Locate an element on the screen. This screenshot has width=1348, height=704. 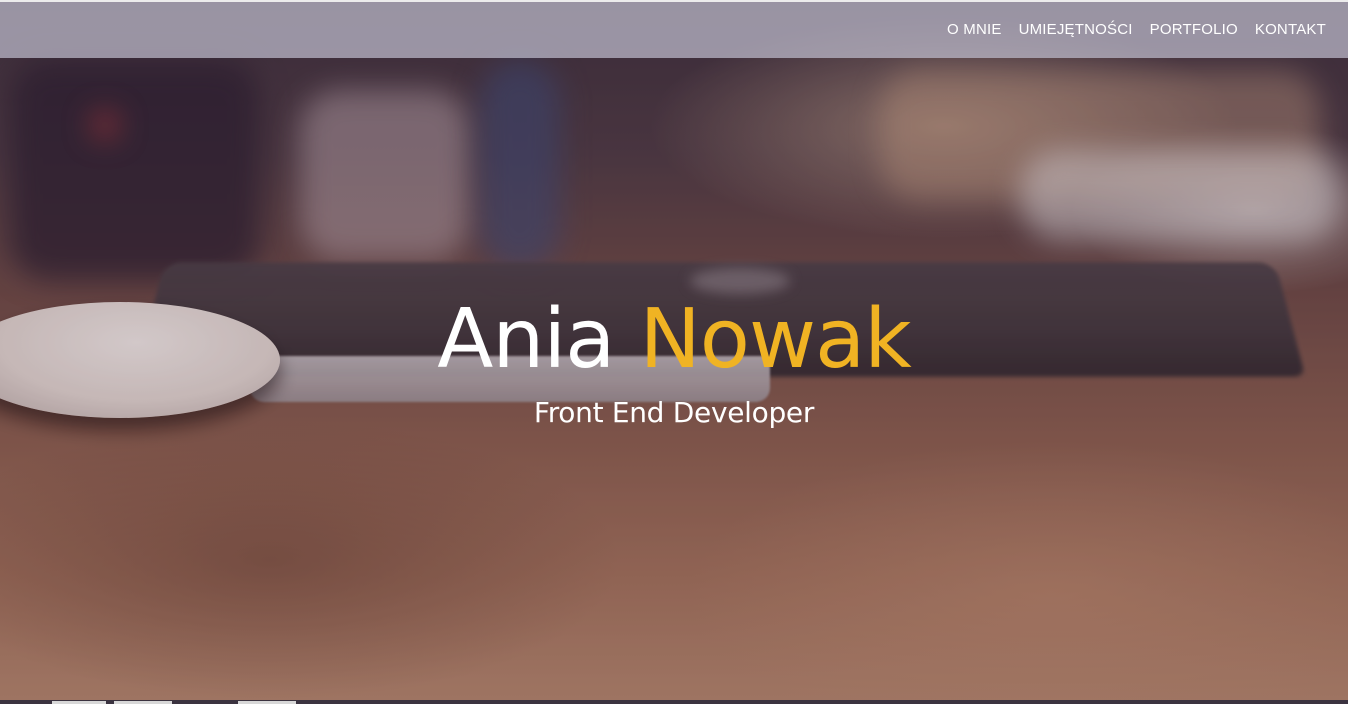
nav-item-about: O MNIE is located at coordinates (974, 30).